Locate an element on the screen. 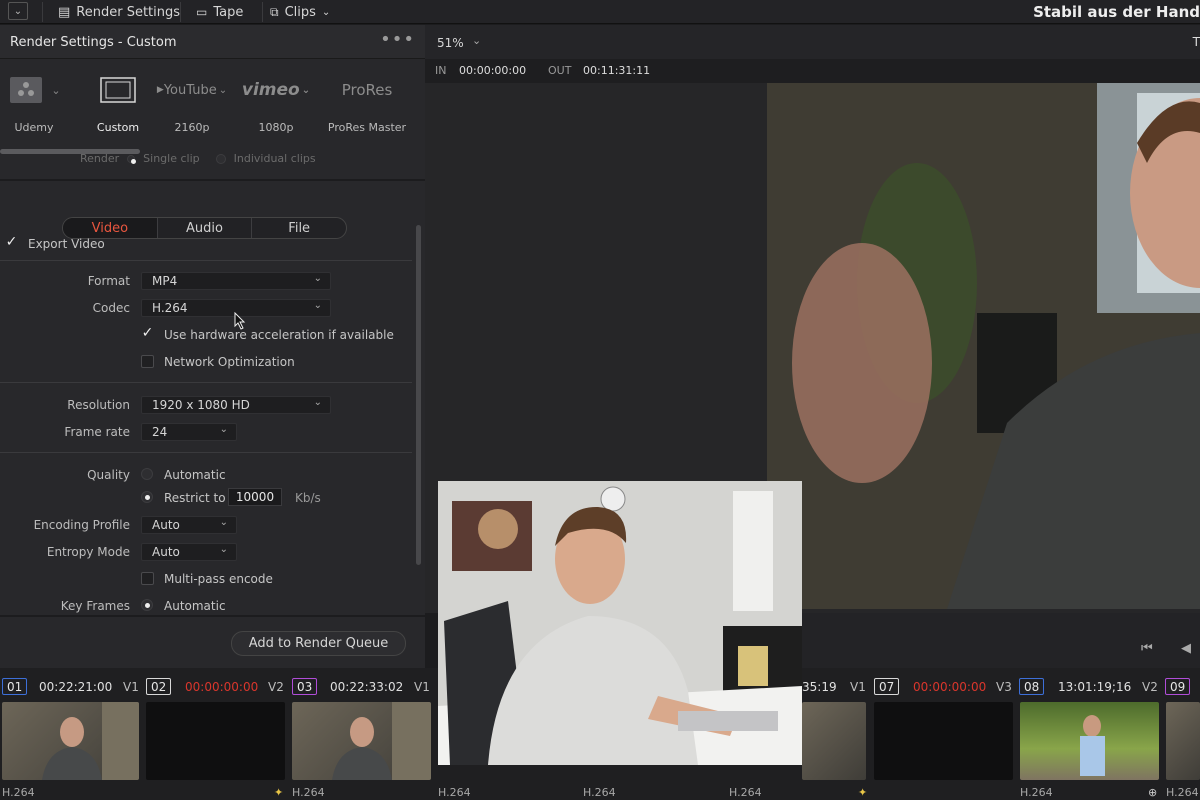  individual-clips-radio is located at coordinates (220, 158).